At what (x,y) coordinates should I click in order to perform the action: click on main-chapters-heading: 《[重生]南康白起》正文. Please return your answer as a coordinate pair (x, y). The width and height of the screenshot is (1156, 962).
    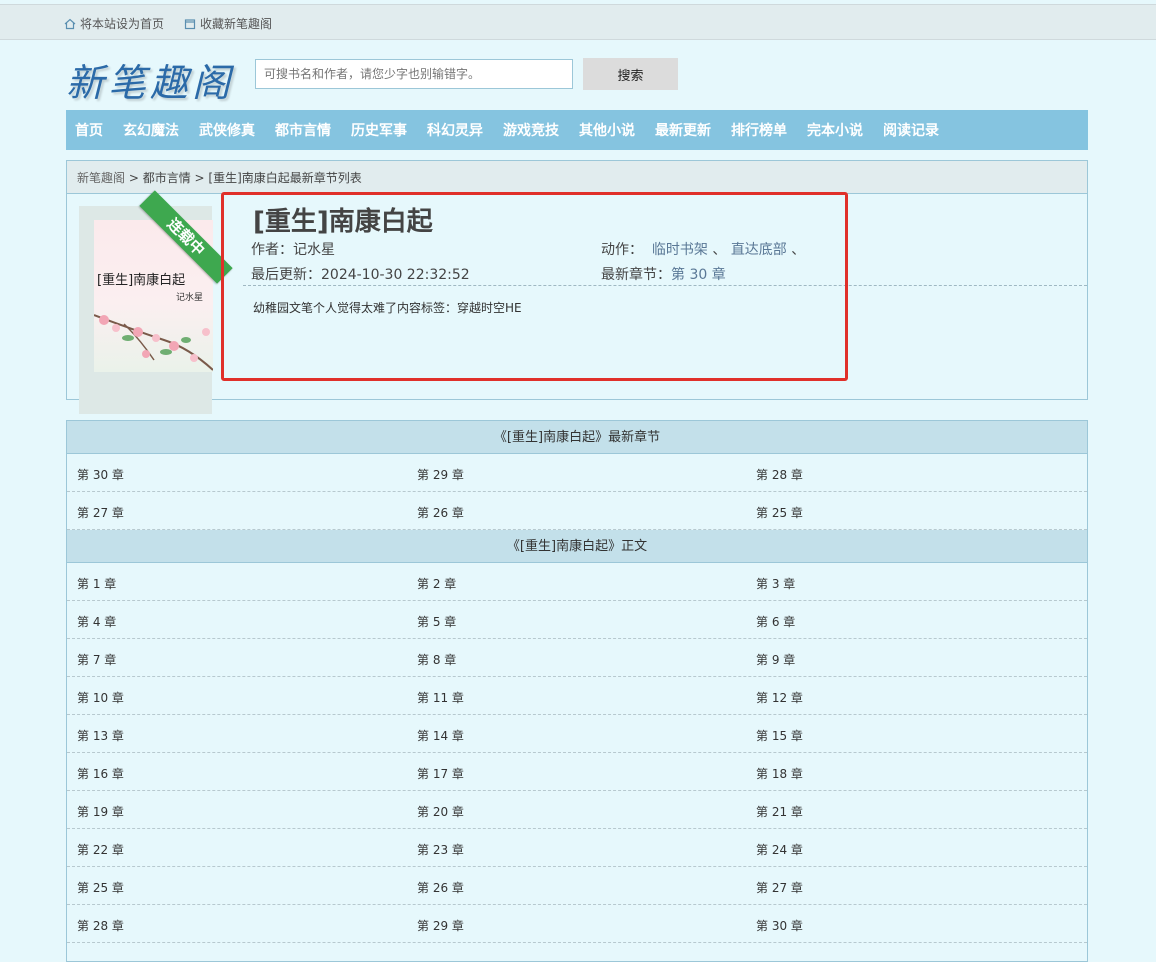
    Looking at the image, I should click on (577, 546).